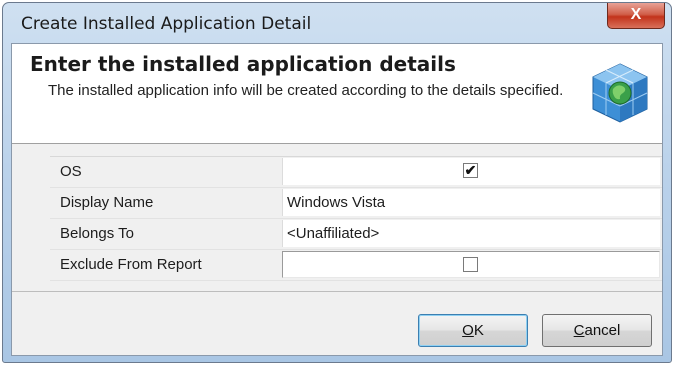 This screenshot has height=367, width=676. What do you see at coordinates (471, 202) in the screenshot?
I see `display-name-field: Windows Vista` at bounding box center [471, 202].